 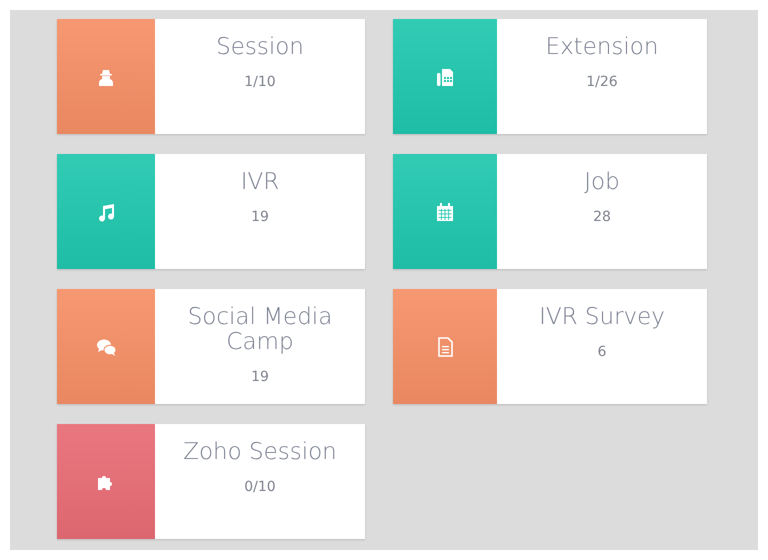 What do you see at coordinates (260, 82) in the screenshot?
I see `tile-count: 1/10` at bounding box center [260, 82].